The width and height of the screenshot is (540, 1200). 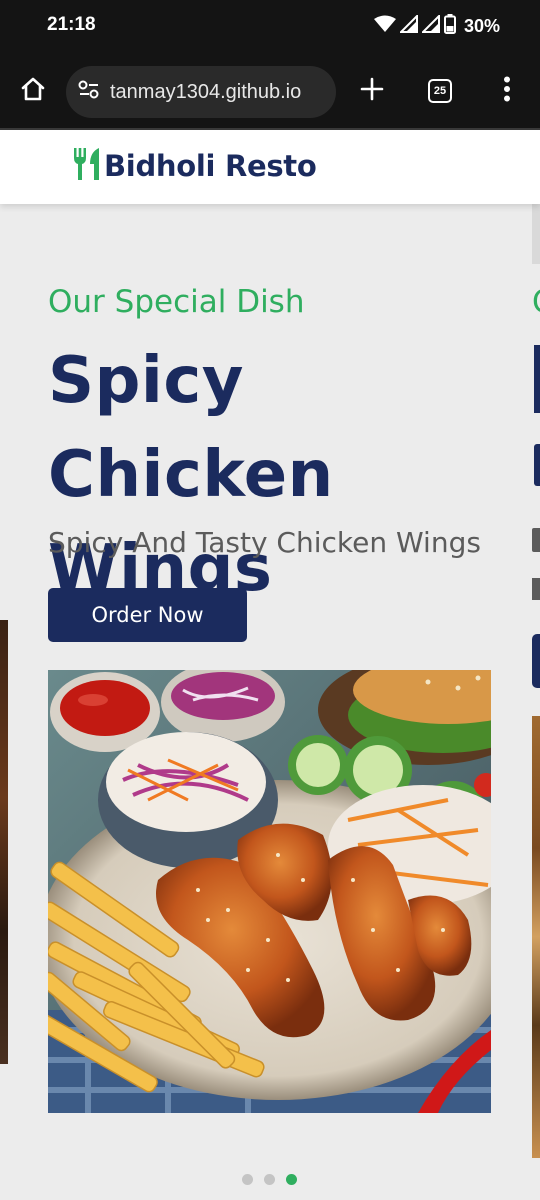 I want to click on tabs-icon: 25, so click(x=440, y=91).